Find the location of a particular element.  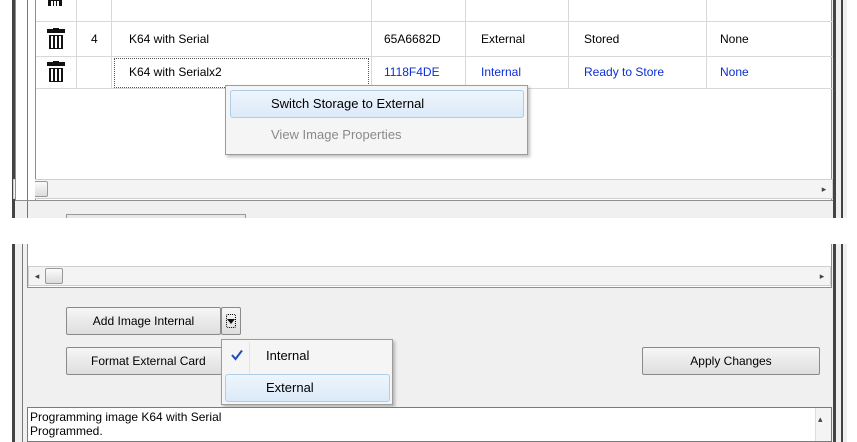

scroll-left-arrow-icon: ◂ is located at coordinates (37, 276).